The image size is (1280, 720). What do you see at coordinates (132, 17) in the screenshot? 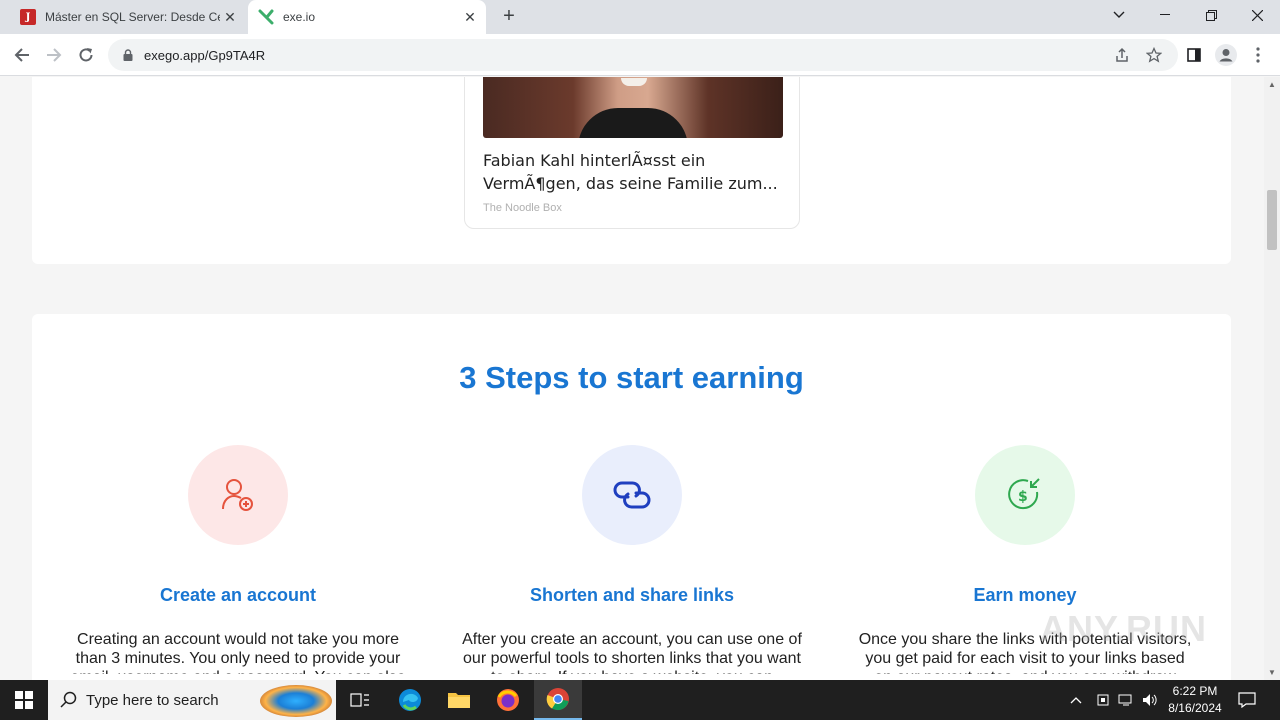
I see `tab-title: Máster en SQL Server: Desde Cer` at bounding box center [132, 17].